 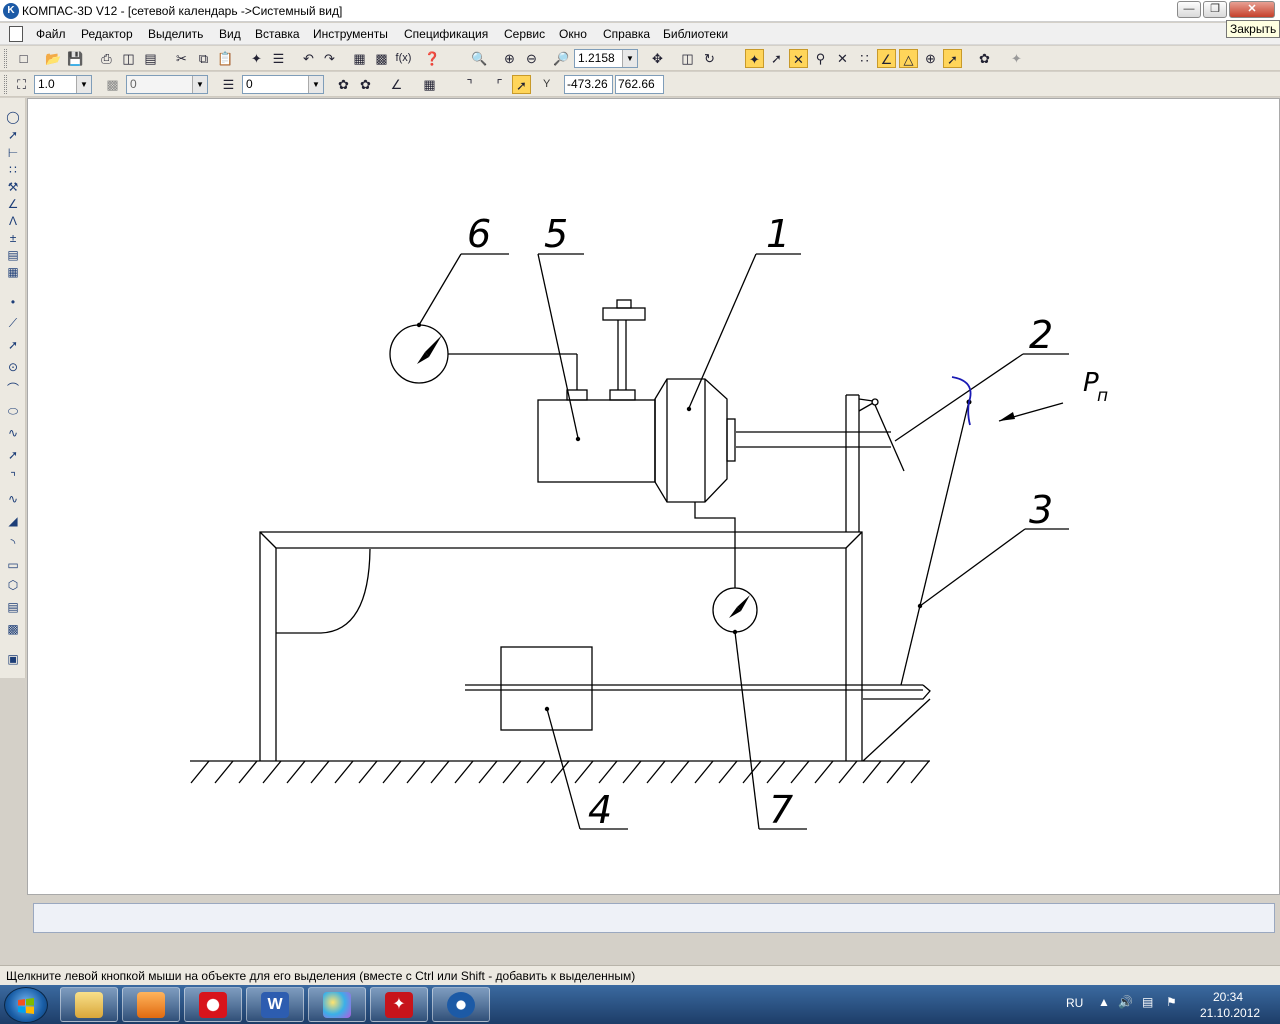 I want to click on local-snap-icon: ✦, so click(x=1016, y=58).